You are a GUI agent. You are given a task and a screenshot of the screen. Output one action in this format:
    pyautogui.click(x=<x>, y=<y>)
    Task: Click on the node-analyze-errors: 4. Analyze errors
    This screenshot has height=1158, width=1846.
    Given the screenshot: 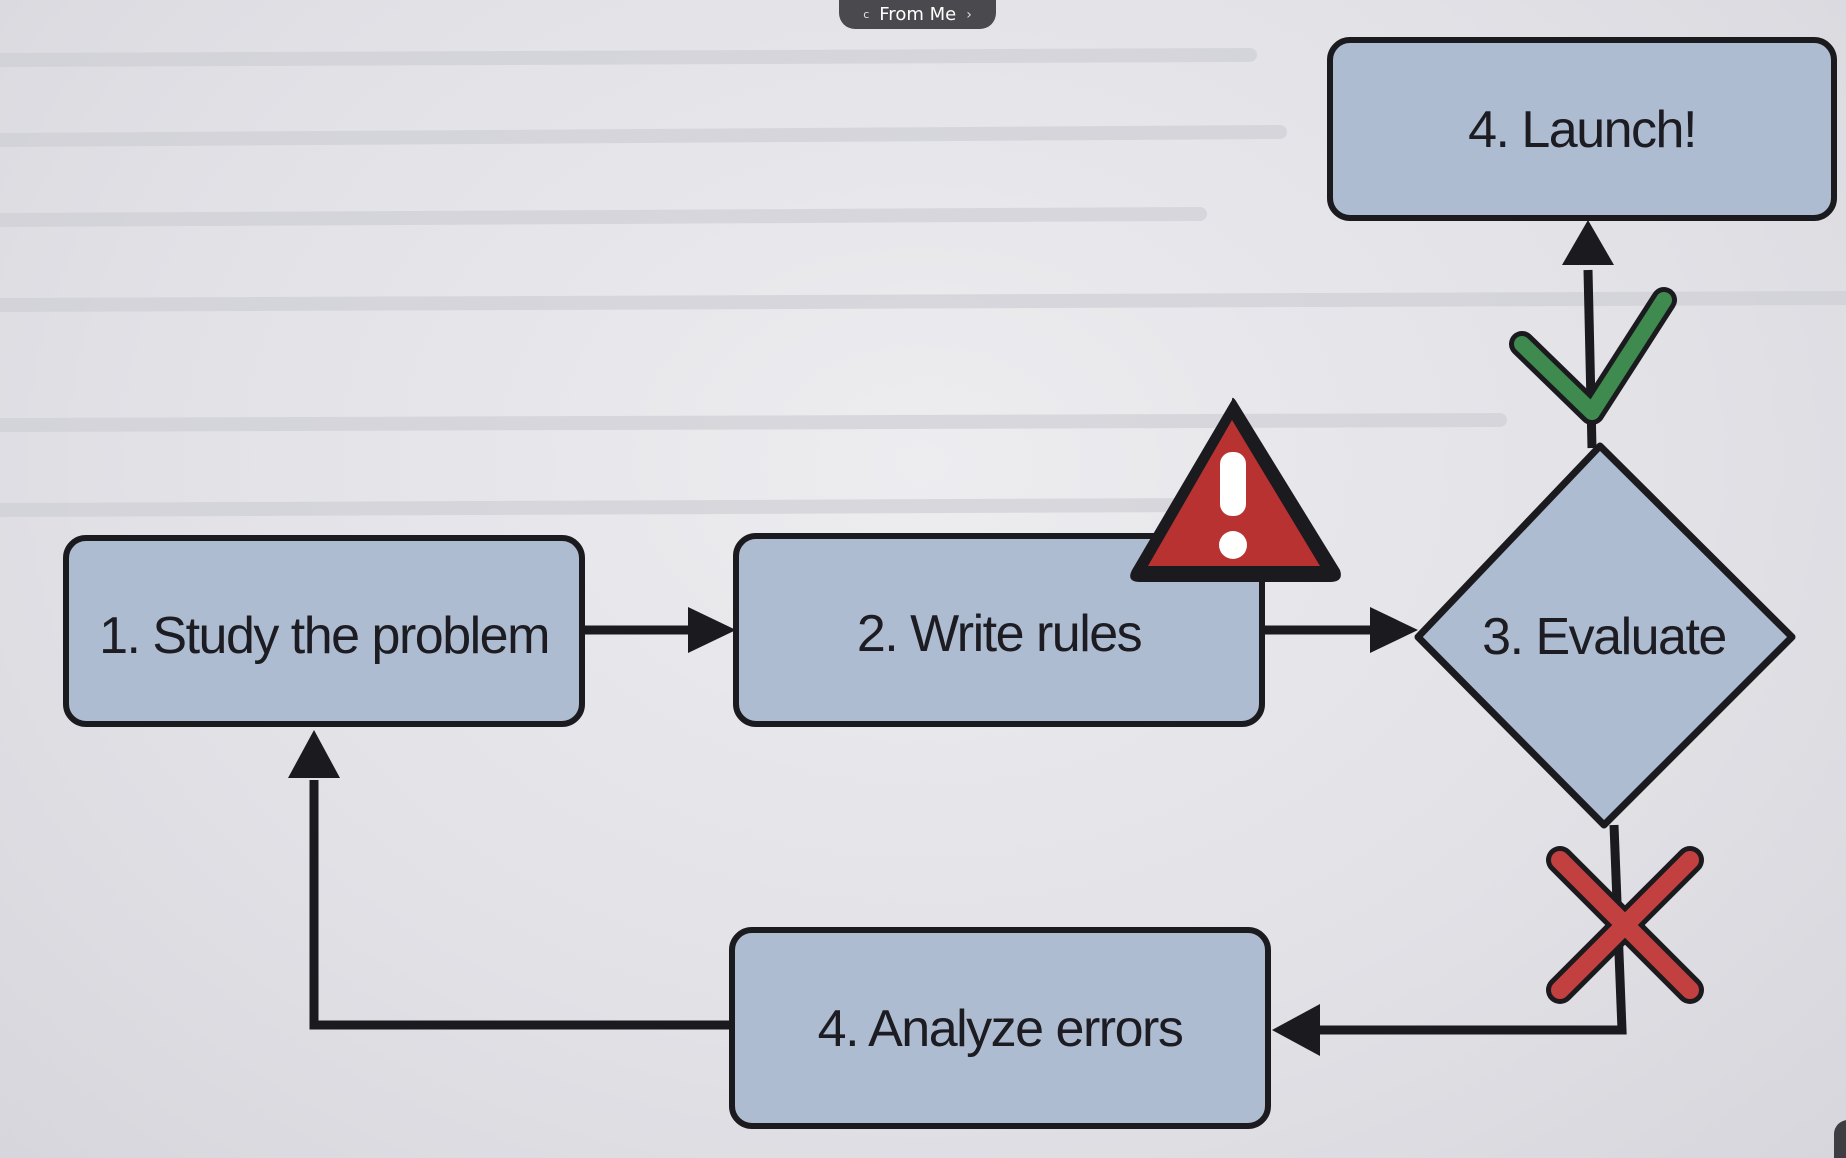 What is the action you would take?
    pyautogui.click(x=1000, y=1028)
    